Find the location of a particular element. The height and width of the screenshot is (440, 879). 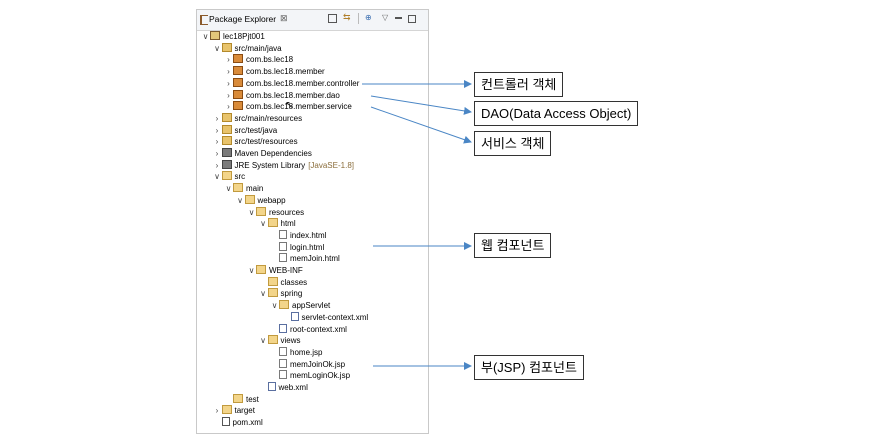

callout-controller: 컨트롤러 객체 is located at coordinates (519, 84).